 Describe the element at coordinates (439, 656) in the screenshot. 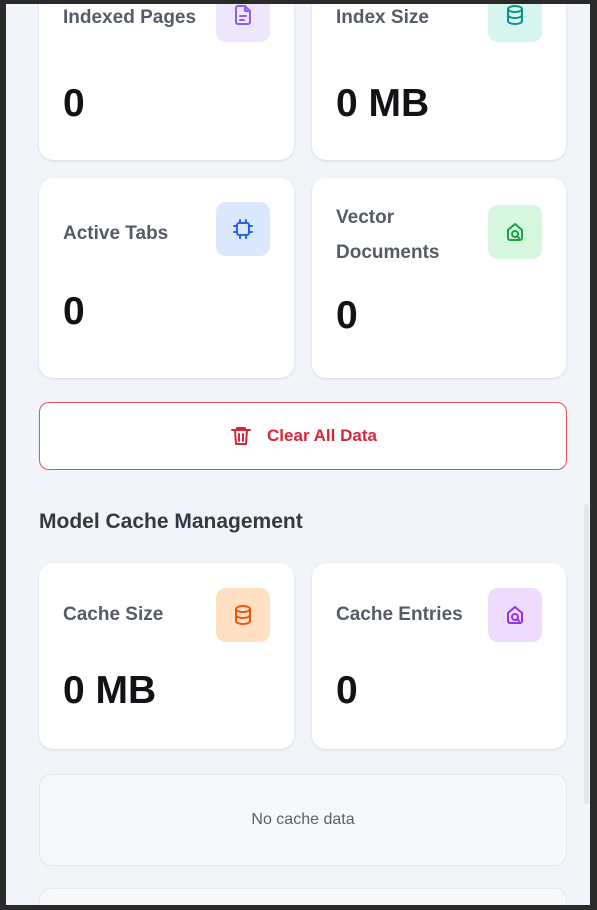

I see `stat-card-cache-entries: Cache Entries 0` at that location.